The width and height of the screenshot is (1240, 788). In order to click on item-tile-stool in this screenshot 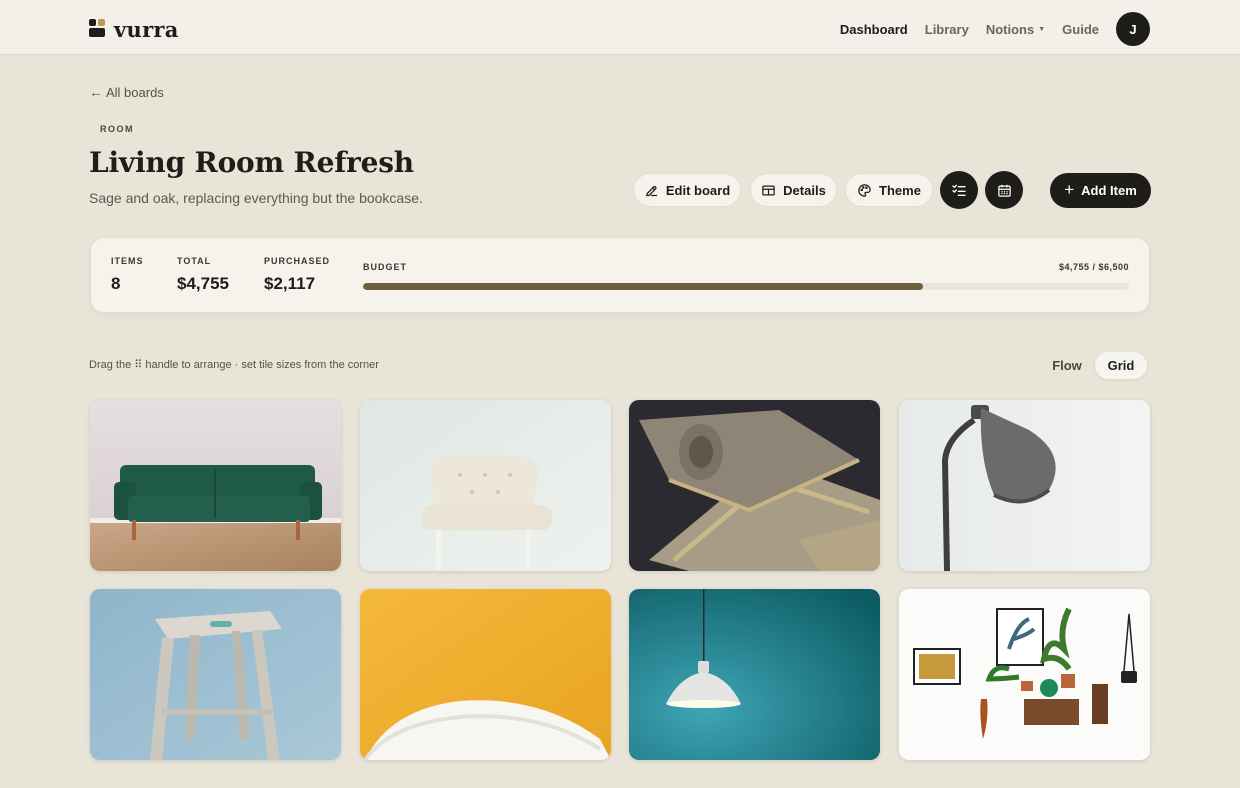, I will do `click(215, 674)`.